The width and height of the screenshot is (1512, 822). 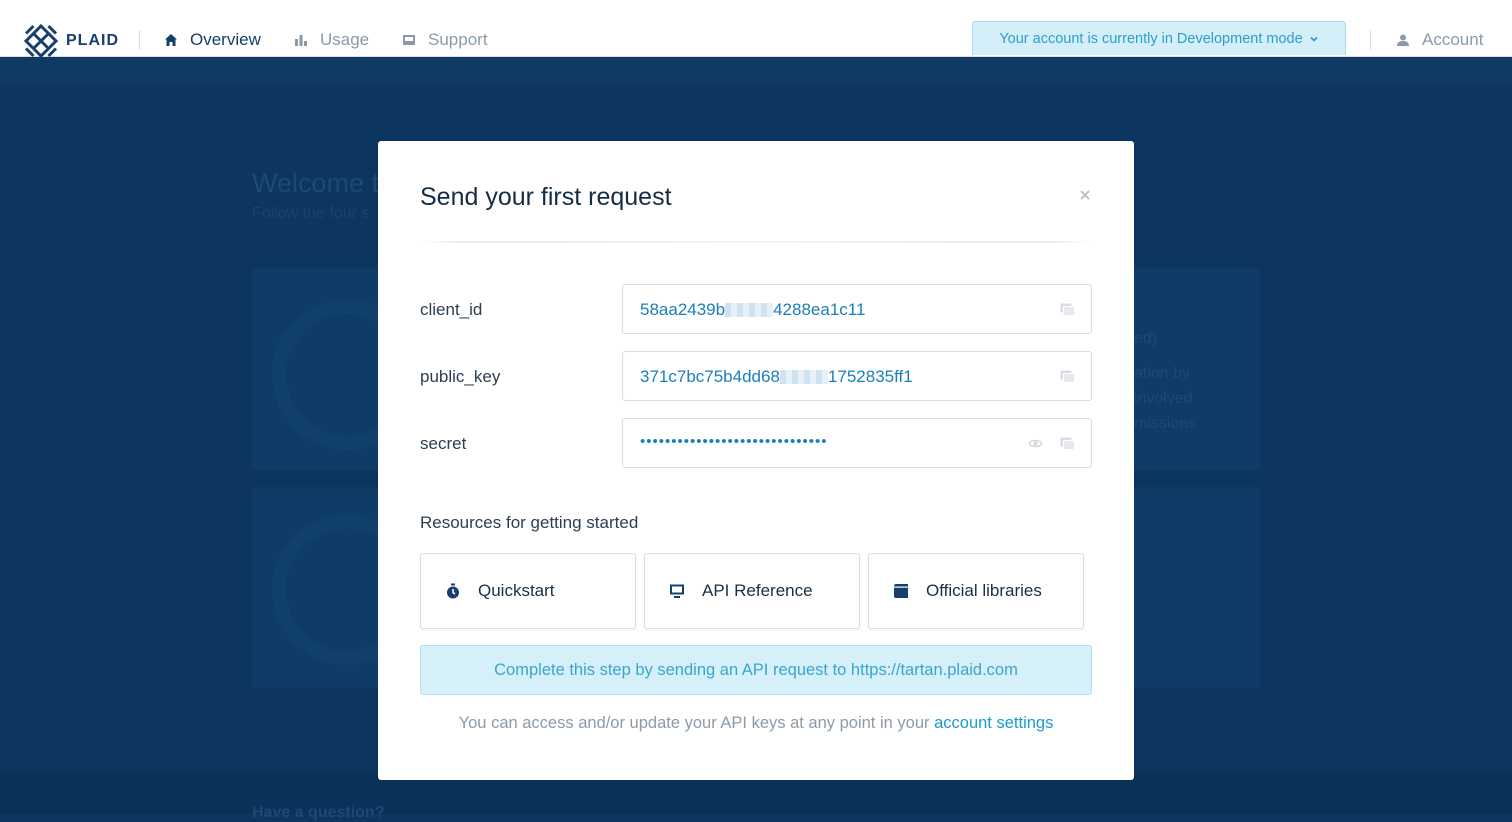 I want to click on nav-item-label: Usage, so click(x=345, y=39).